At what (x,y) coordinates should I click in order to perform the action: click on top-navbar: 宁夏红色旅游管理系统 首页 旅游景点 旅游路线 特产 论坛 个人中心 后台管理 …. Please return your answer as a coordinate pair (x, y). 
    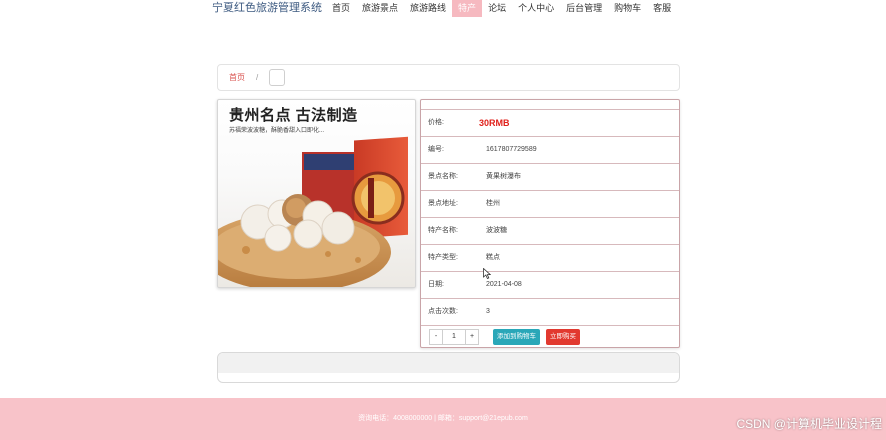
    Looking at the image, I should click on (443, 8).